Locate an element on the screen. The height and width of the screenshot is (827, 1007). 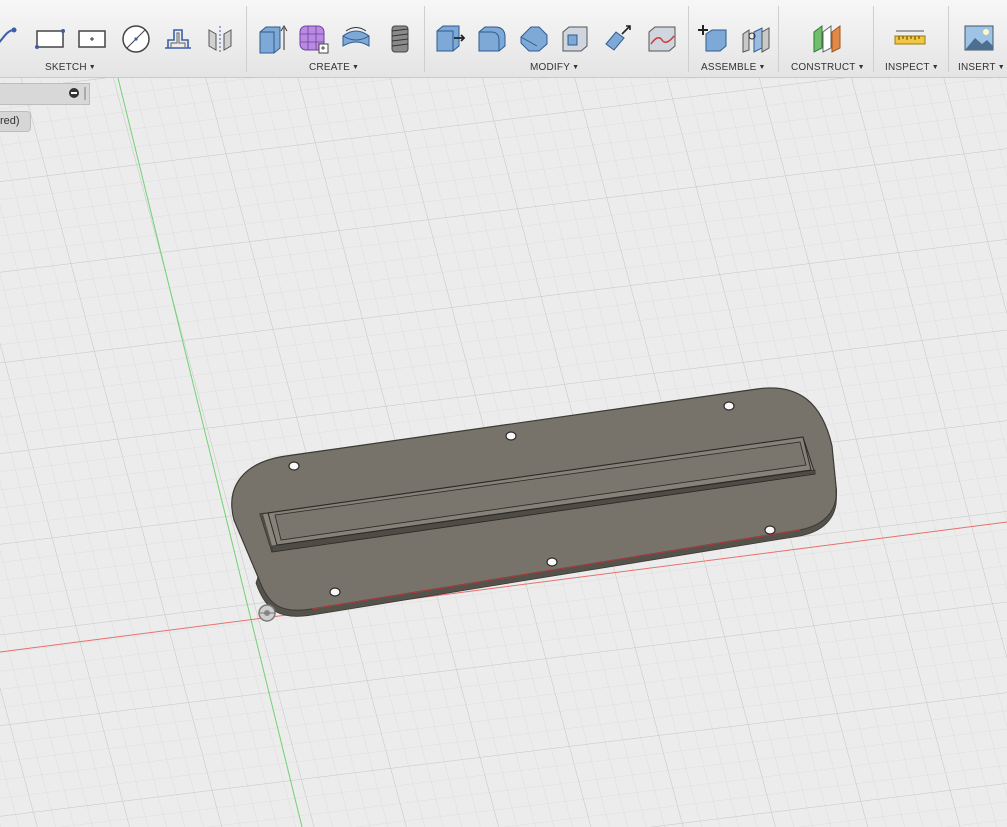
press-pull-icon is located at coordinates (451, 38).